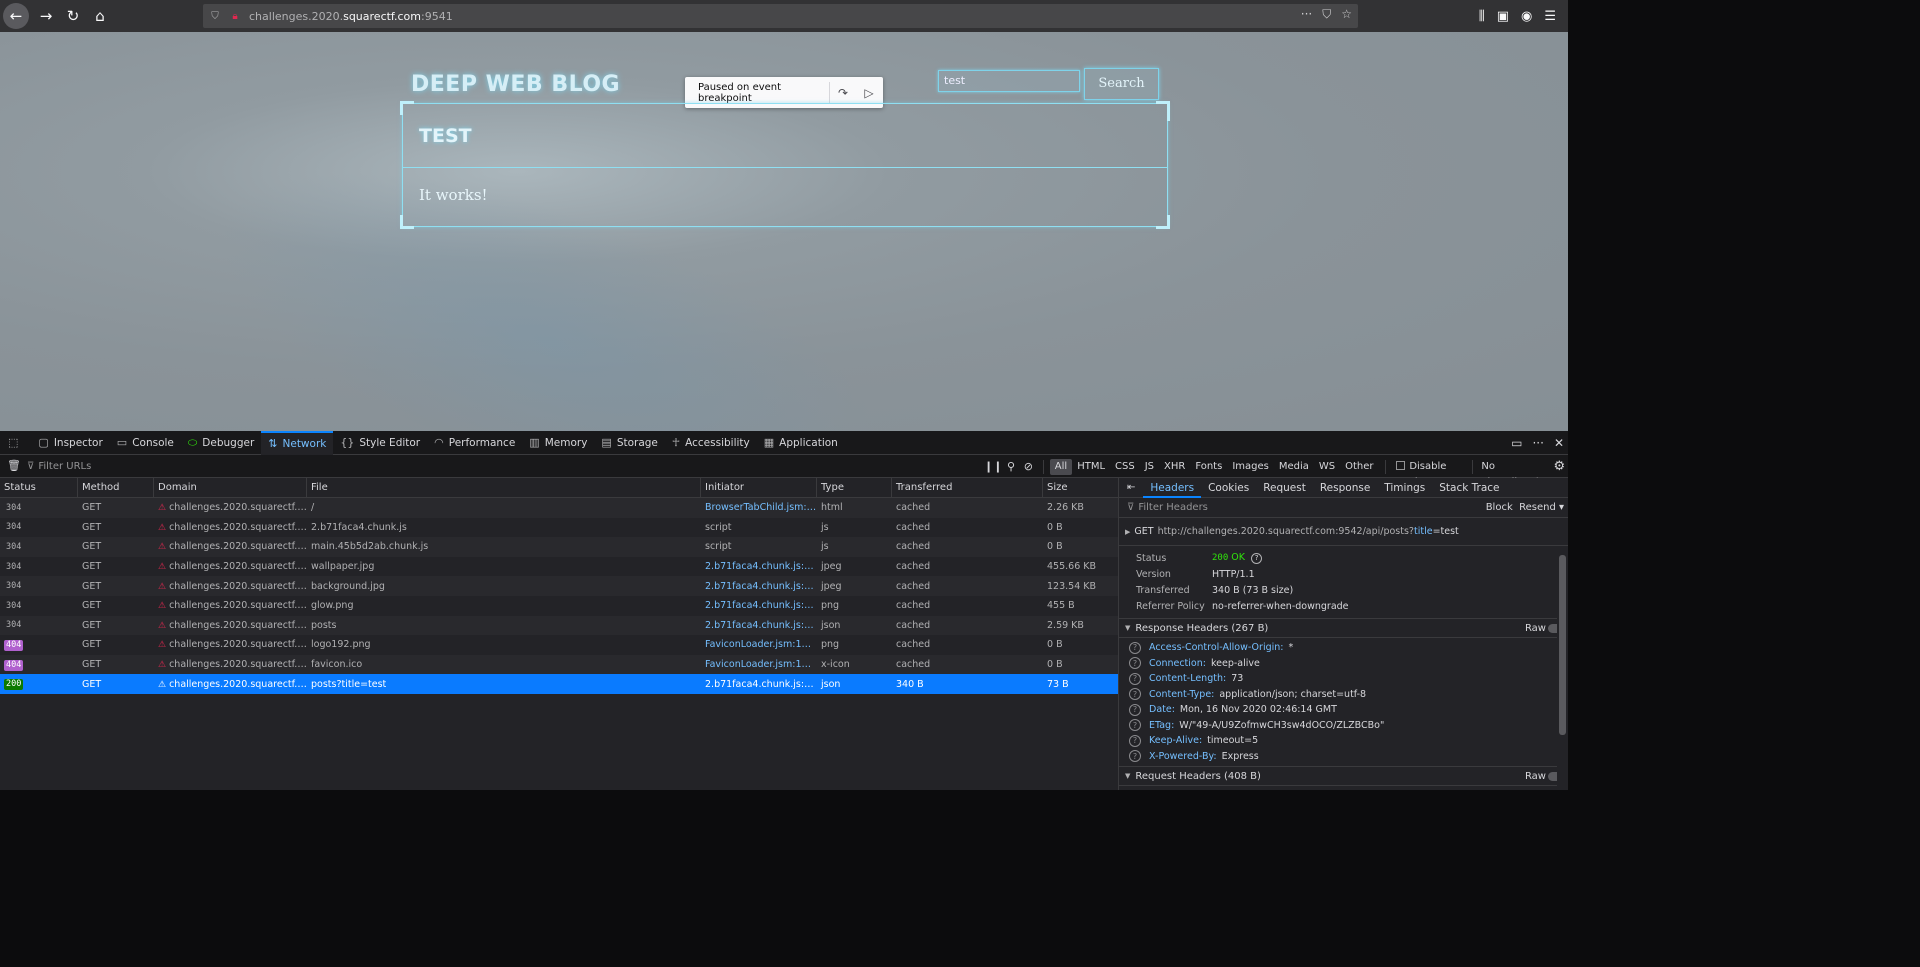 The image size is (1920, 967). What do you see at coordinates (46, 16) in the screenshot?
I see `forward-button: →` at bounding box center [46, 16].